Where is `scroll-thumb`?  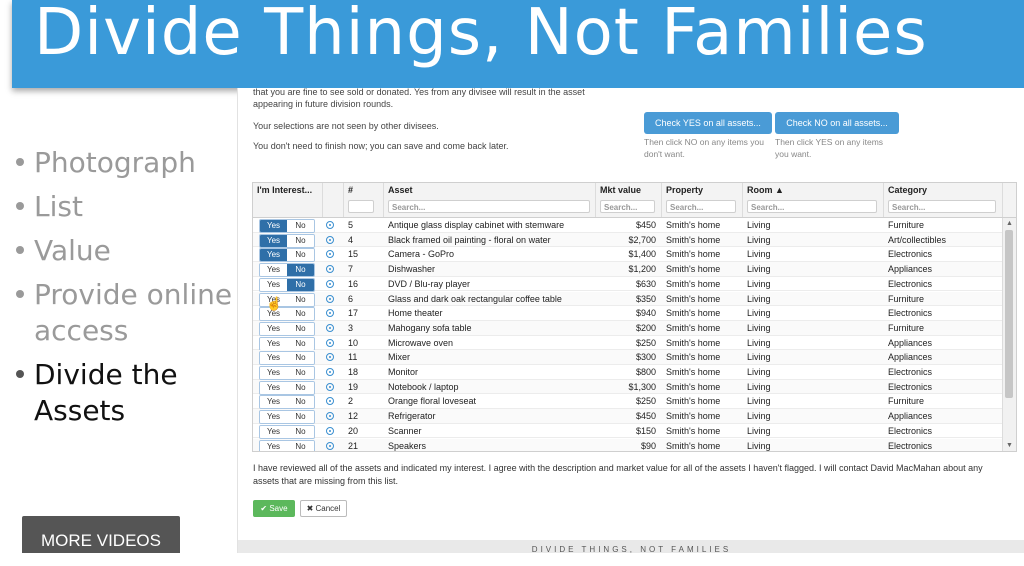 scroll-thumb is located at coordinates (1009, 314).